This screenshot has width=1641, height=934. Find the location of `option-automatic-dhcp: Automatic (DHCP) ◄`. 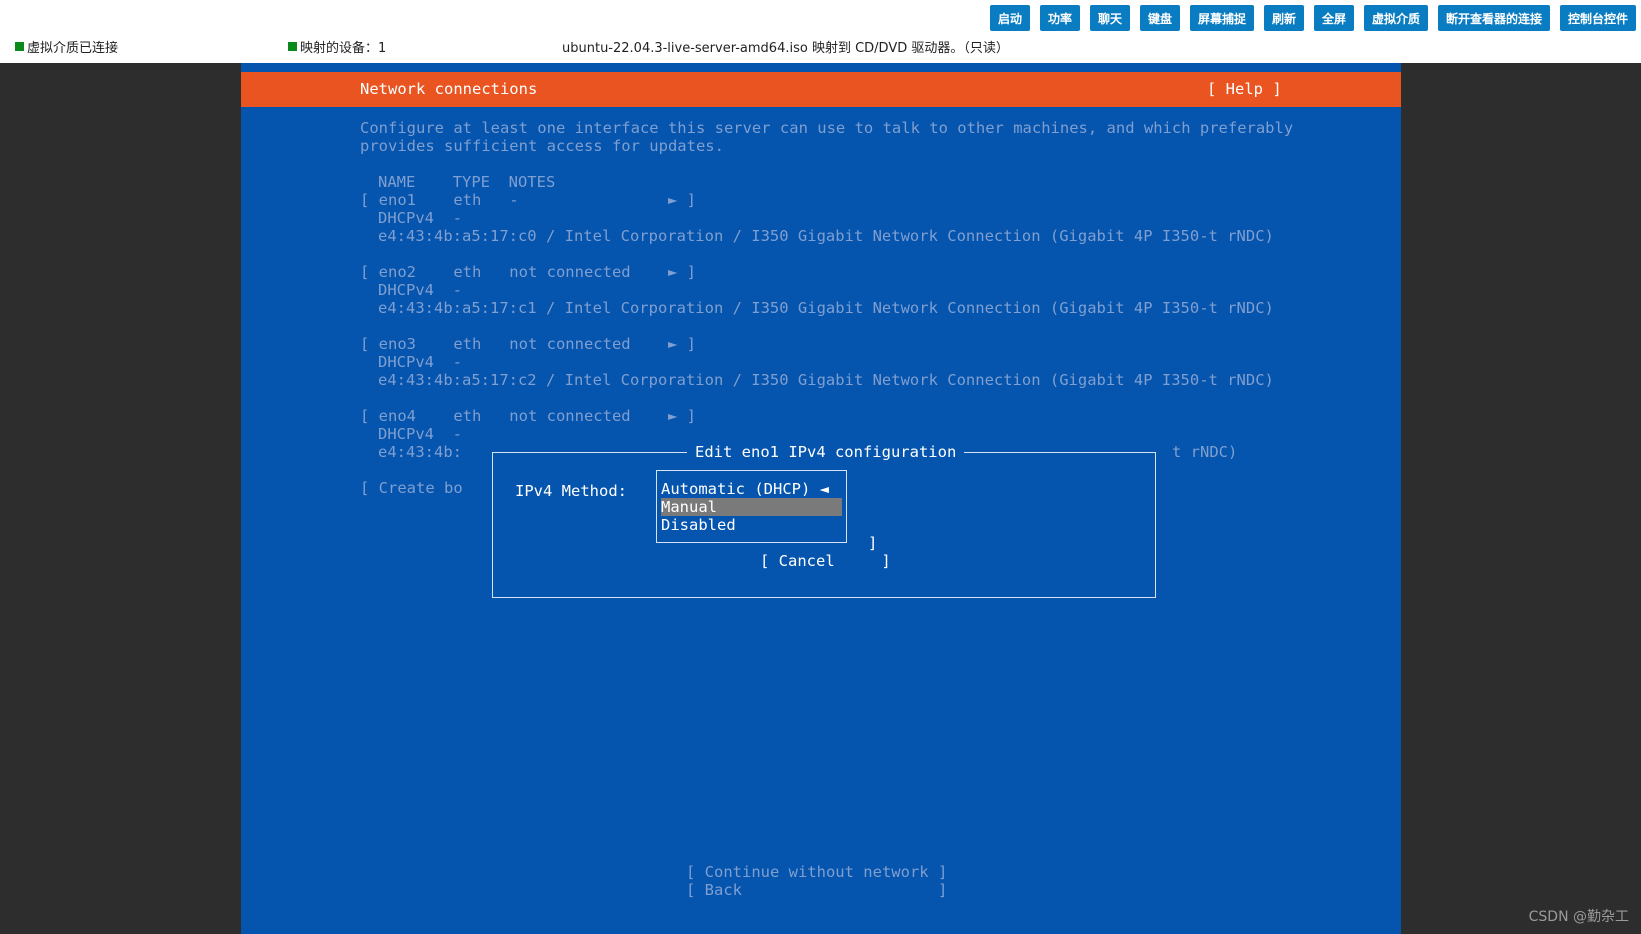

option-automatic-dhcp: Automatic (DHCP) ◄ is located at coordinates (751, 489).